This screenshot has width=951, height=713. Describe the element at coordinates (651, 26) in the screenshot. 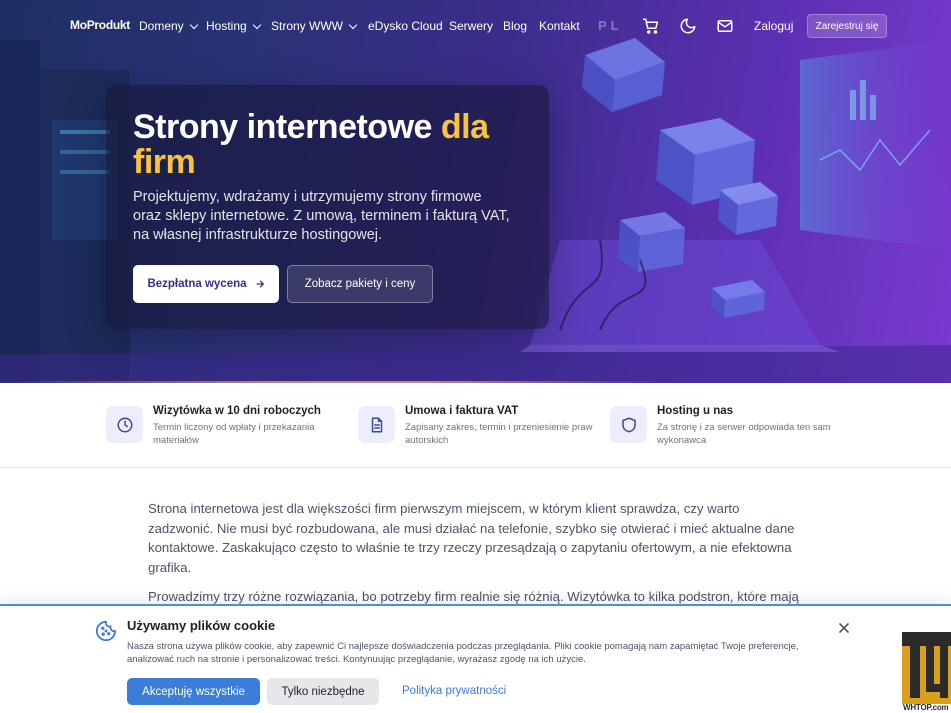

I see `cart-icon` at that location.